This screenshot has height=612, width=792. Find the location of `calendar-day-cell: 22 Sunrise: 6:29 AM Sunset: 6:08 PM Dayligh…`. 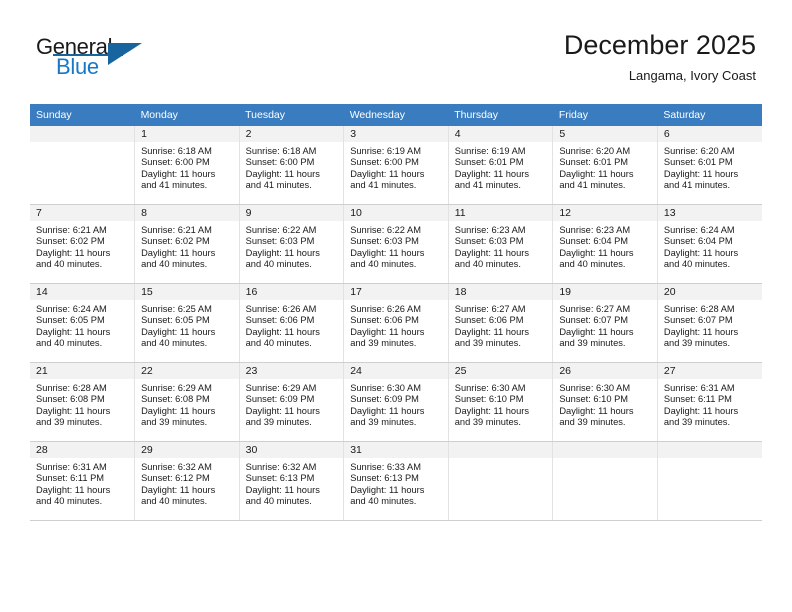

calendar-day-cell: 22 Sunrise: 6:29 AM Sunset: 6:08 PM Dayligh… is located at coordinates (187, 402).